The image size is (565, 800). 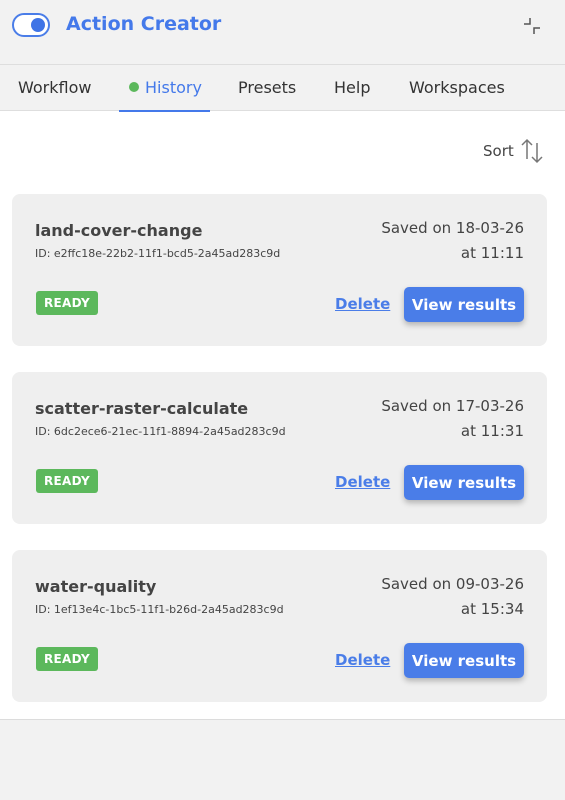 I want to click on tab-bar: Workflow History Presets Help Workspaces, so click(x=282, y=88).